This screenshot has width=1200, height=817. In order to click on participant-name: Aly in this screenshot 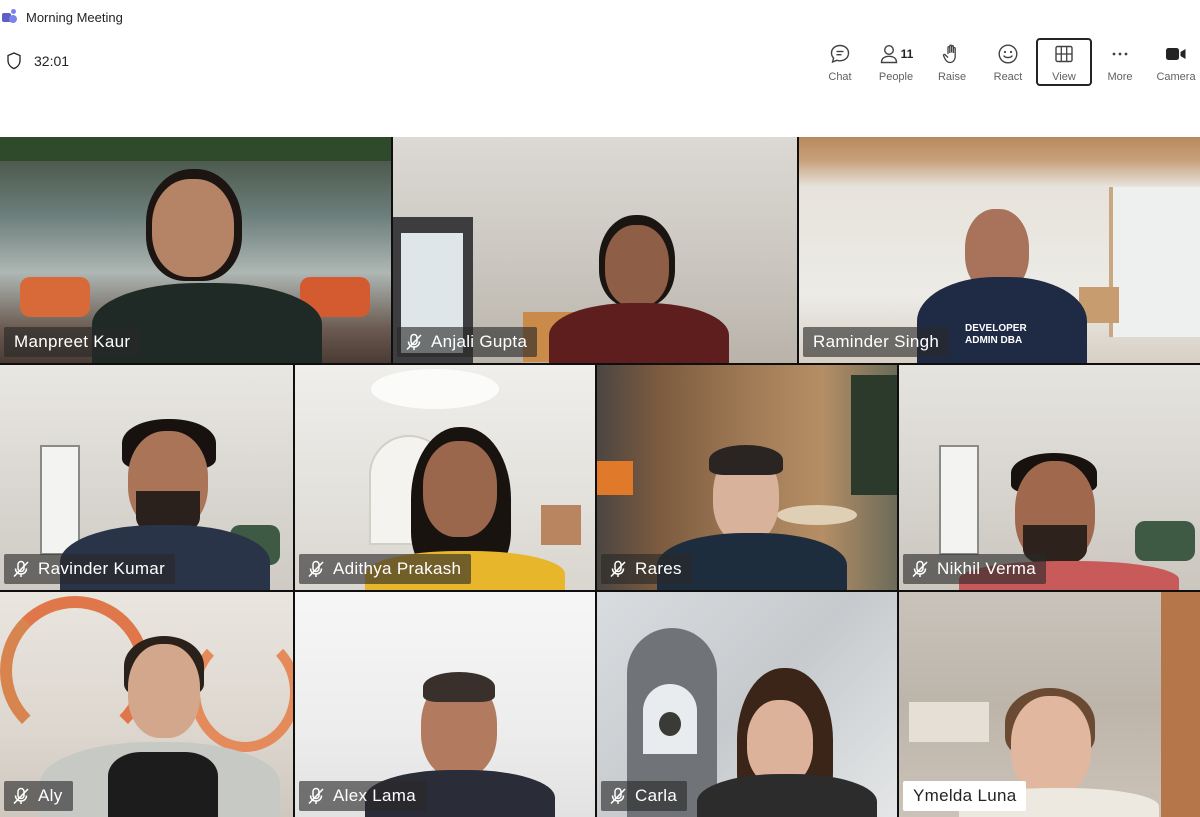, I will do `click(50, 795)`.